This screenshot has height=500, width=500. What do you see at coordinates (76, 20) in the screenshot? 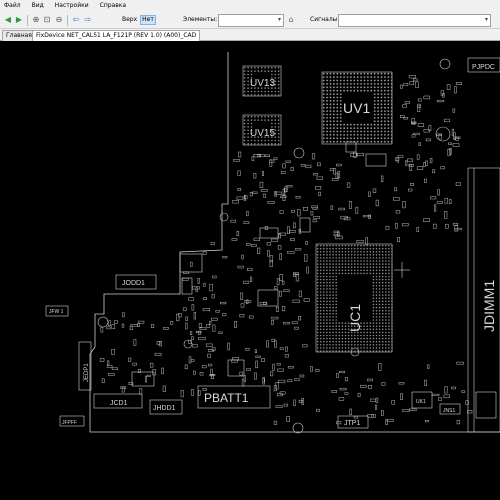
I see `flip-left-icon: ⇦` at bounding box center [76, 20].